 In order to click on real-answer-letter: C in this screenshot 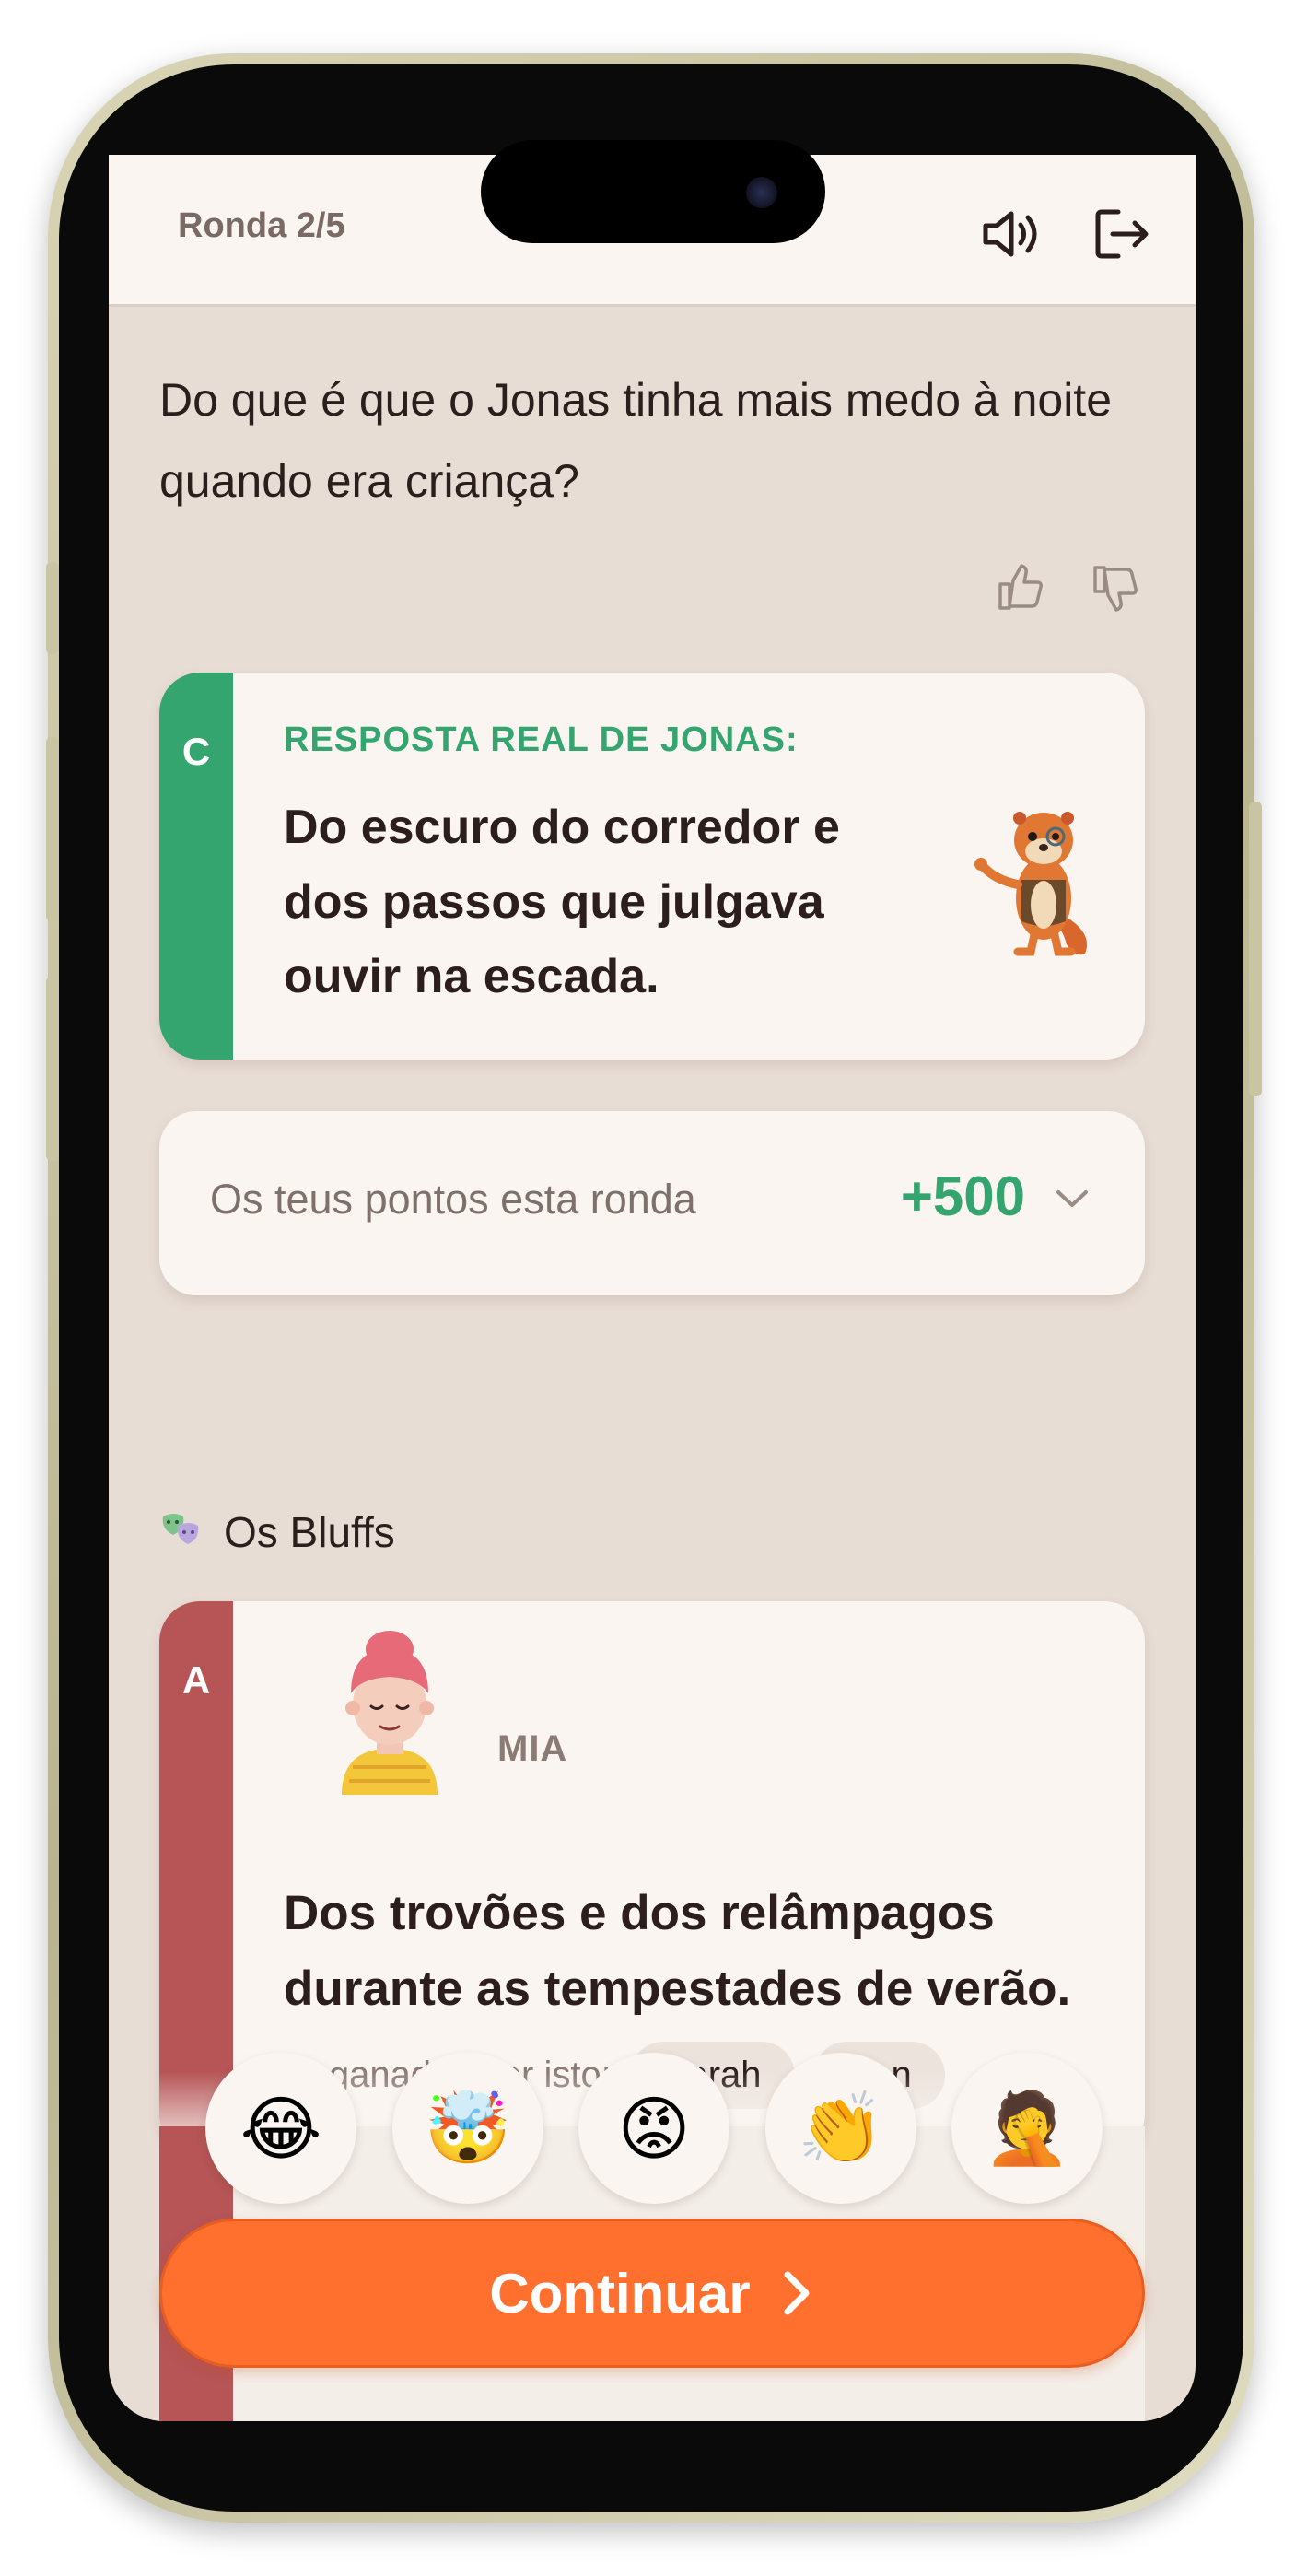, I will do `click(196, 751)`.